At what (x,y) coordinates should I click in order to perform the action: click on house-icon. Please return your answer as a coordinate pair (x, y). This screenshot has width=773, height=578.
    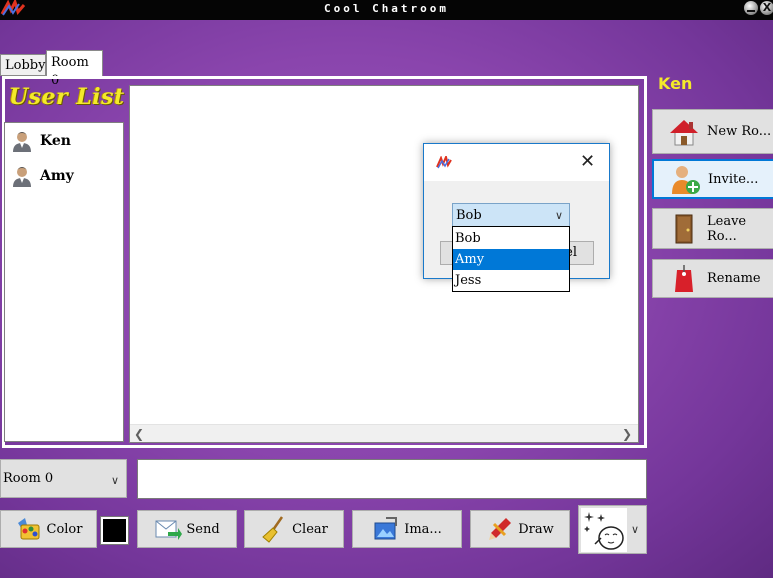
    Looking at the image, I should click on (684, 132).